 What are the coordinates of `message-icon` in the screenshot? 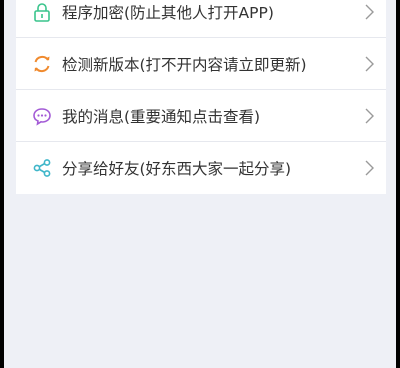 It's located at (42, 116).